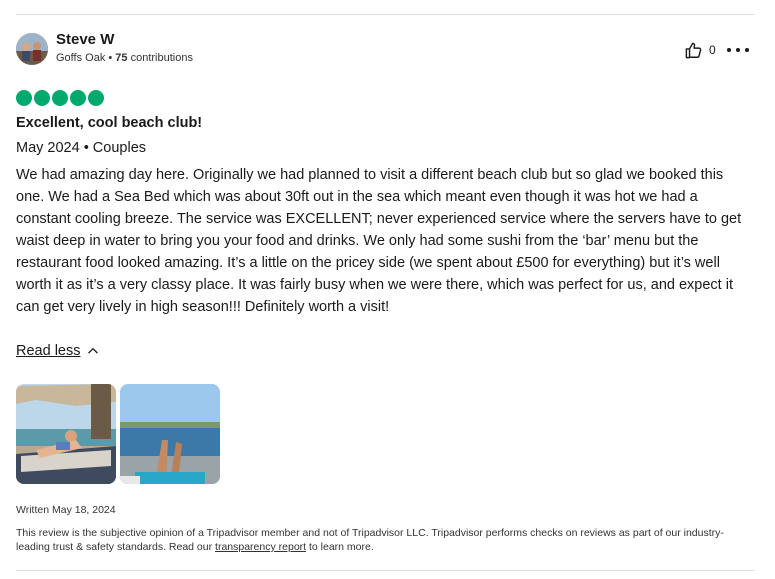  I want to click on transparency-report-link: transparency report, so click(260, 547).